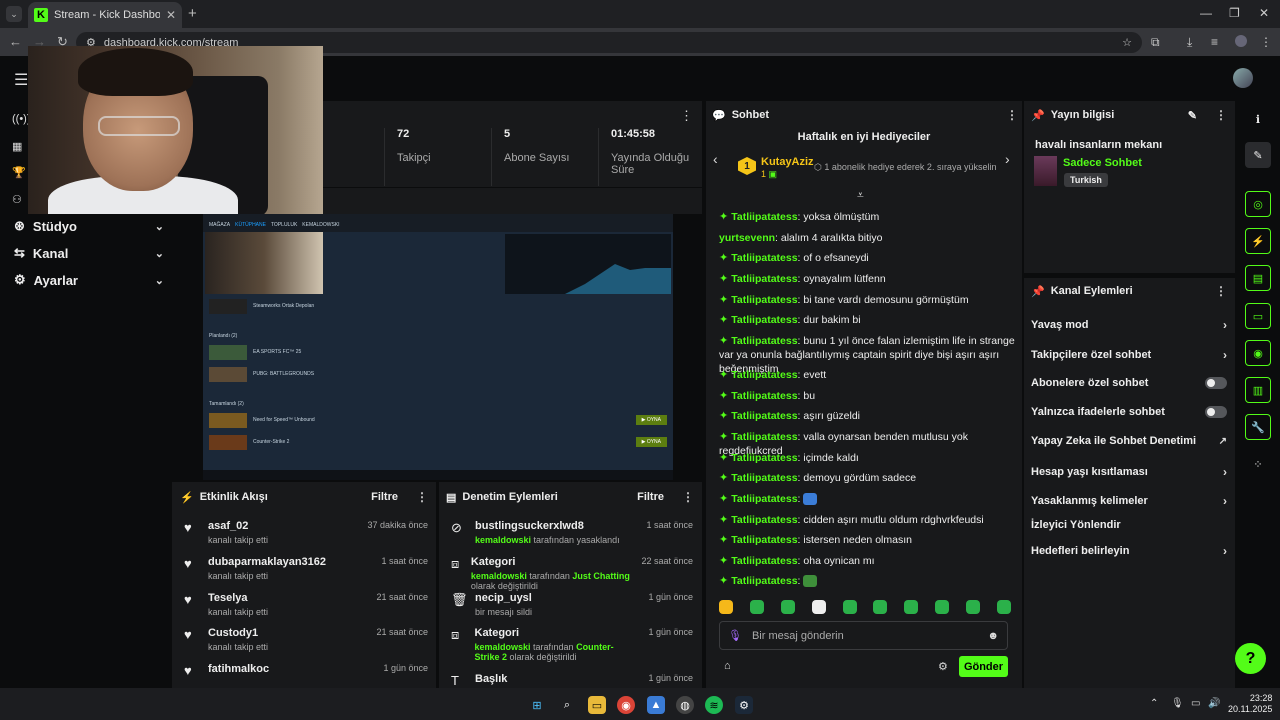  What do you see at coordinates (1192, 115) in the screenshot?
I see `edit-icon: ✎` at bounding box center [1192, 115].